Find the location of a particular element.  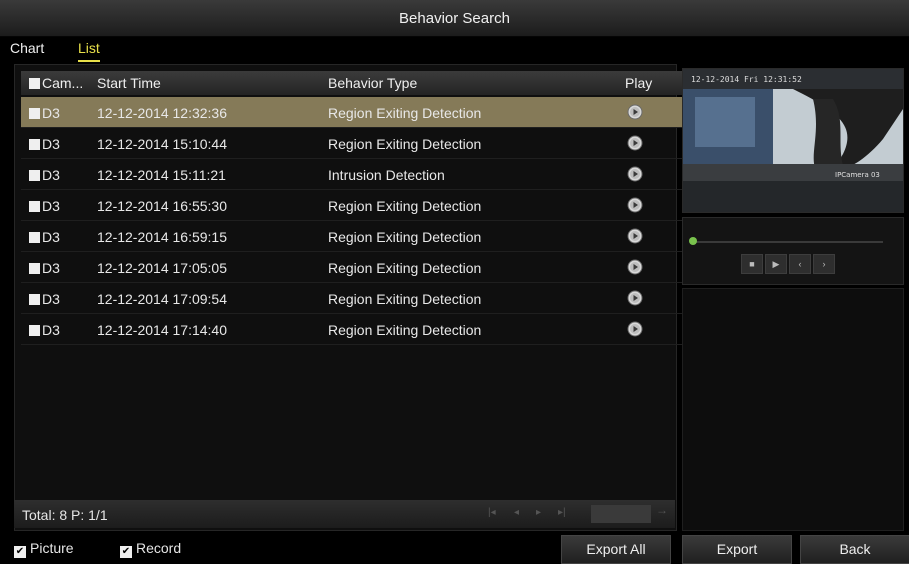

table-header: Cam... Start Time Behavior Type Play is located at coordinates (353, 83).